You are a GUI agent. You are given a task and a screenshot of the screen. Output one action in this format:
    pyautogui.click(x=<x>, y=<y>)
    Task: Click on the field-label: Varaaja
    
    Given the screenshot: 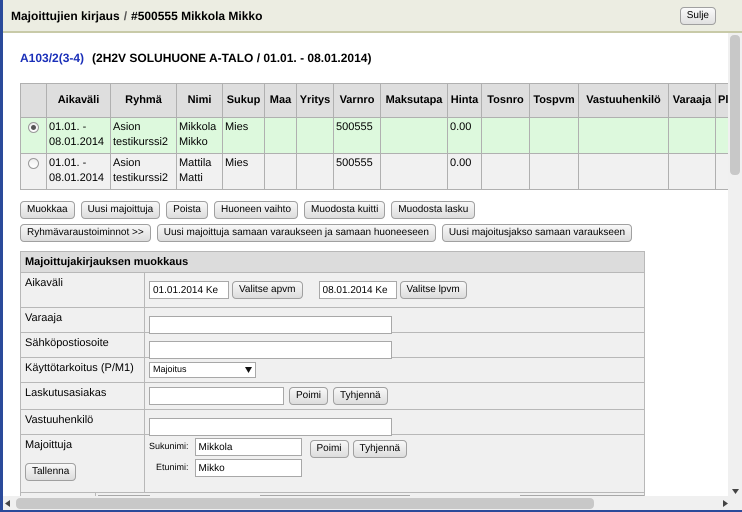 What is the action you would take?
    pyautogui.click(x=44, y=318)
    